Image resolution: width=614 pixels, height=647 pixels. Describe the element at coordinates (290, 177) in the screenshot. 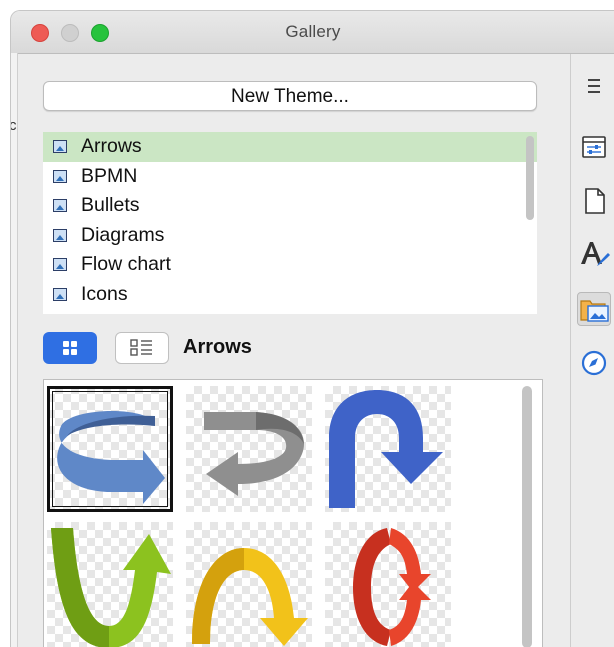

I see `theme-item-bpmn: BPMN` at that location.